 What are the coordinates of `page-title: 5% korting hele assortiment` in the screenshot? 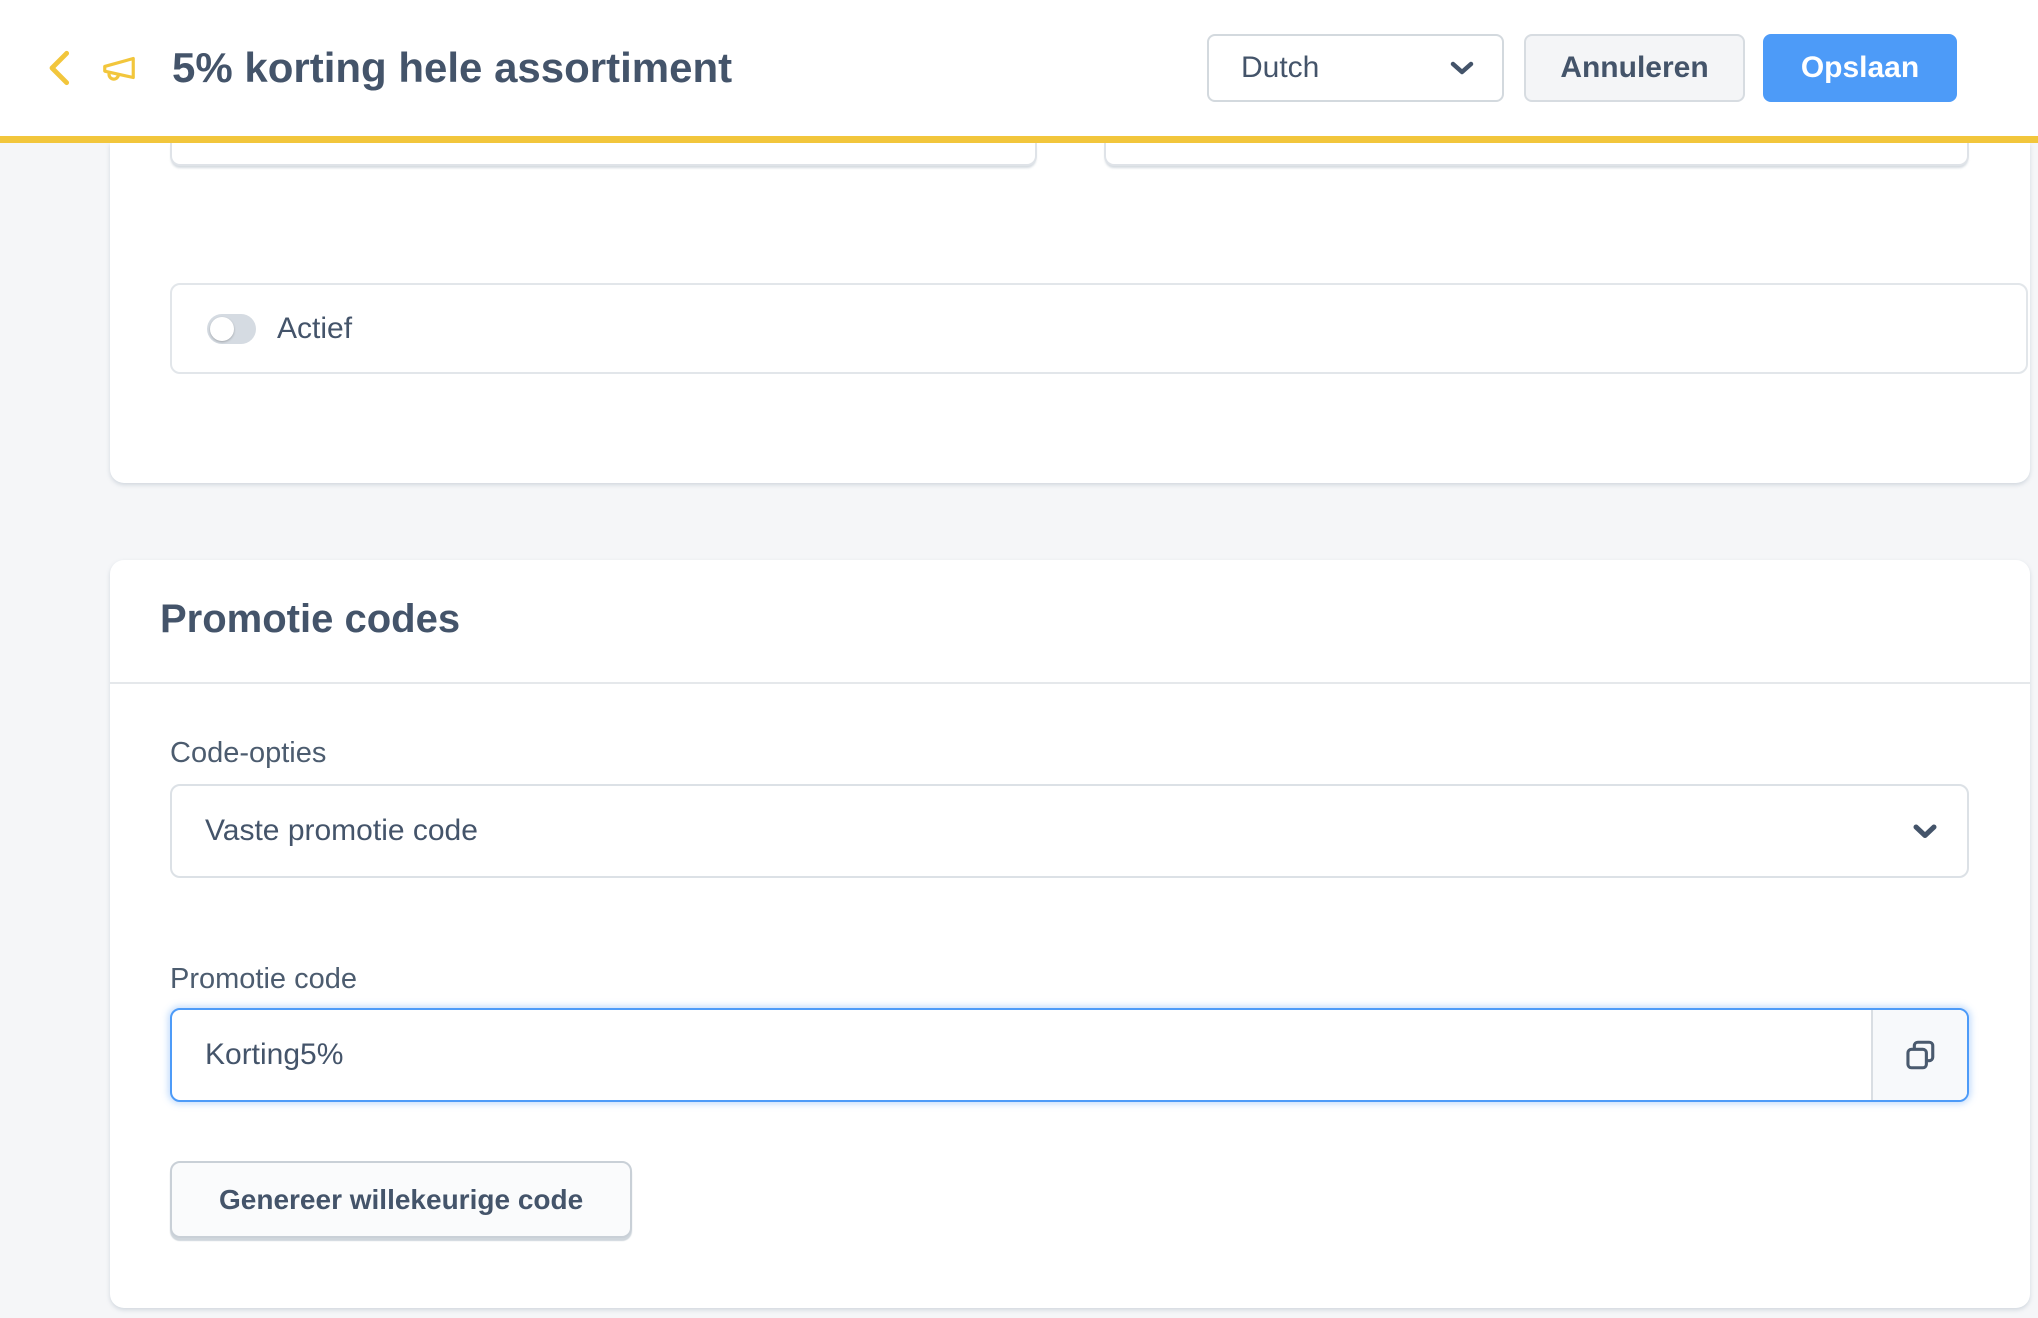 It's located at (452, 67).